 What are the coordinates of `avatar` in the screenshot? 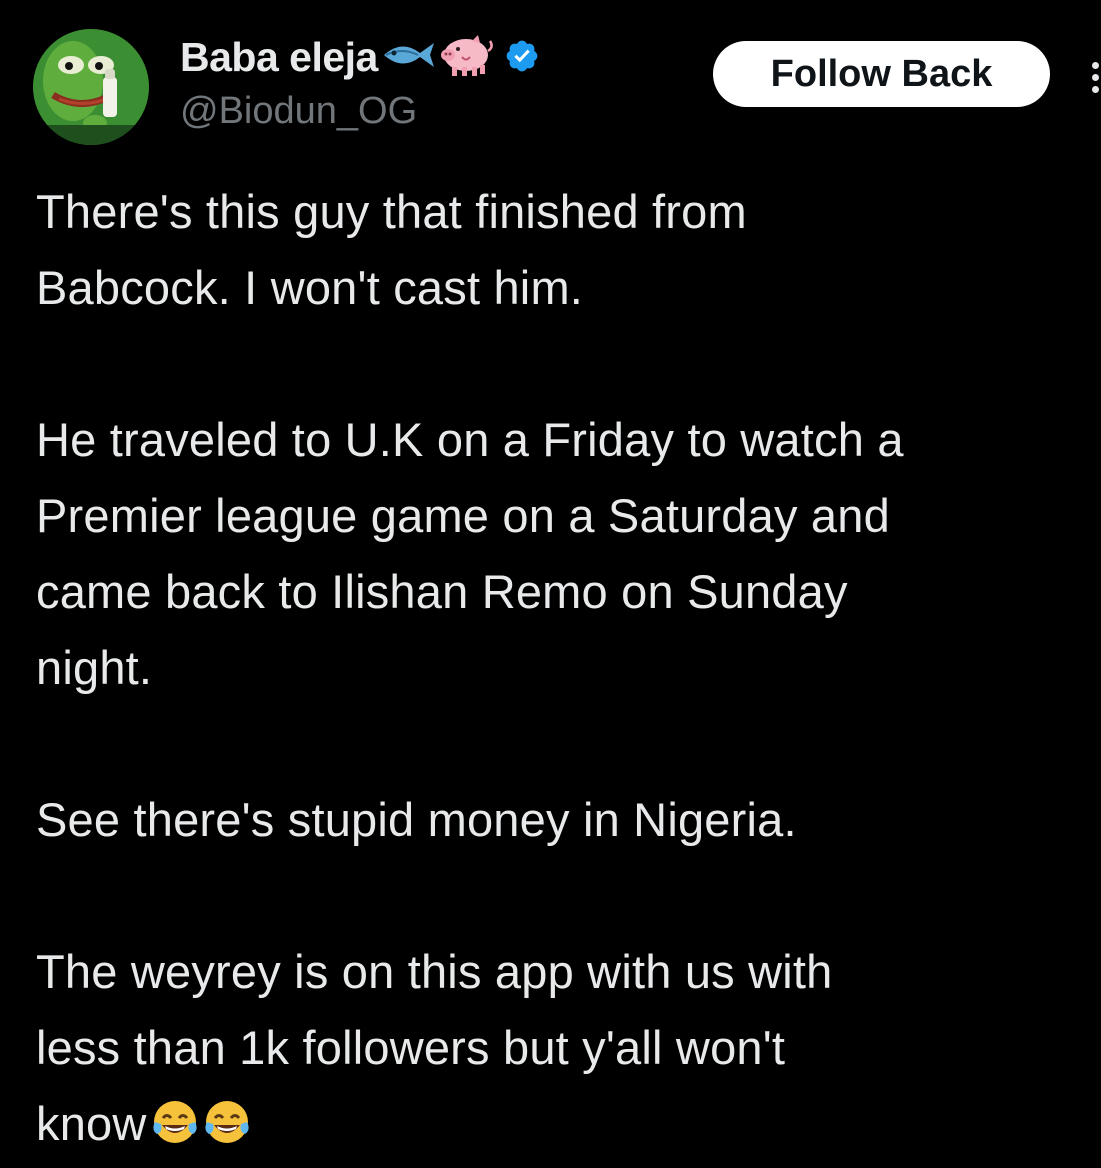 It's located at (91, 87).